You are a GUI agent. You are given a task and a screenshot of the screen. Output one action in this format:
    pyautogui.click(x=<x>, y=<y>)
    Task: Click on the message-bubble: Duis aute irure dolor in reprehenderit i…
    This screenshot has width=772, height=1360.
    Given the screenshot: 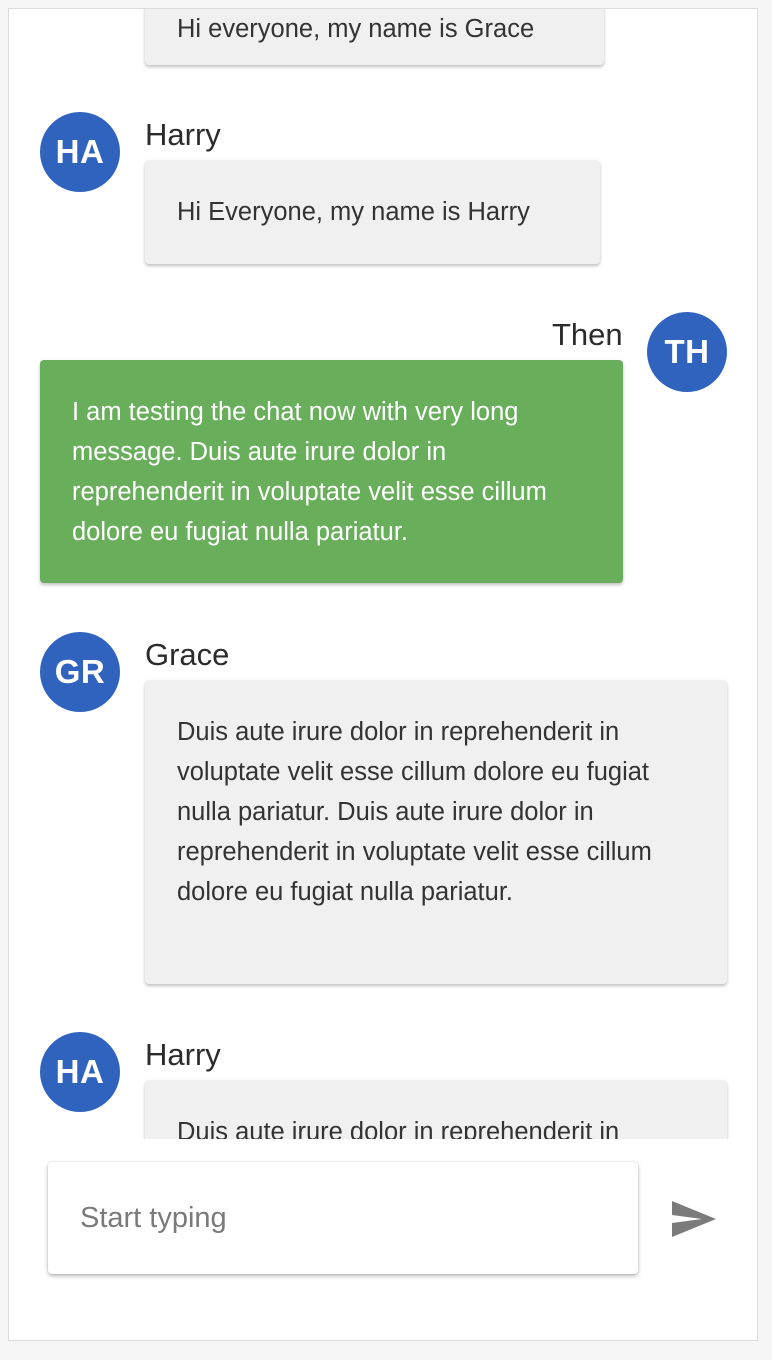 What is the action you would take?
    pyautogui.click(x=436, y=1109)
    